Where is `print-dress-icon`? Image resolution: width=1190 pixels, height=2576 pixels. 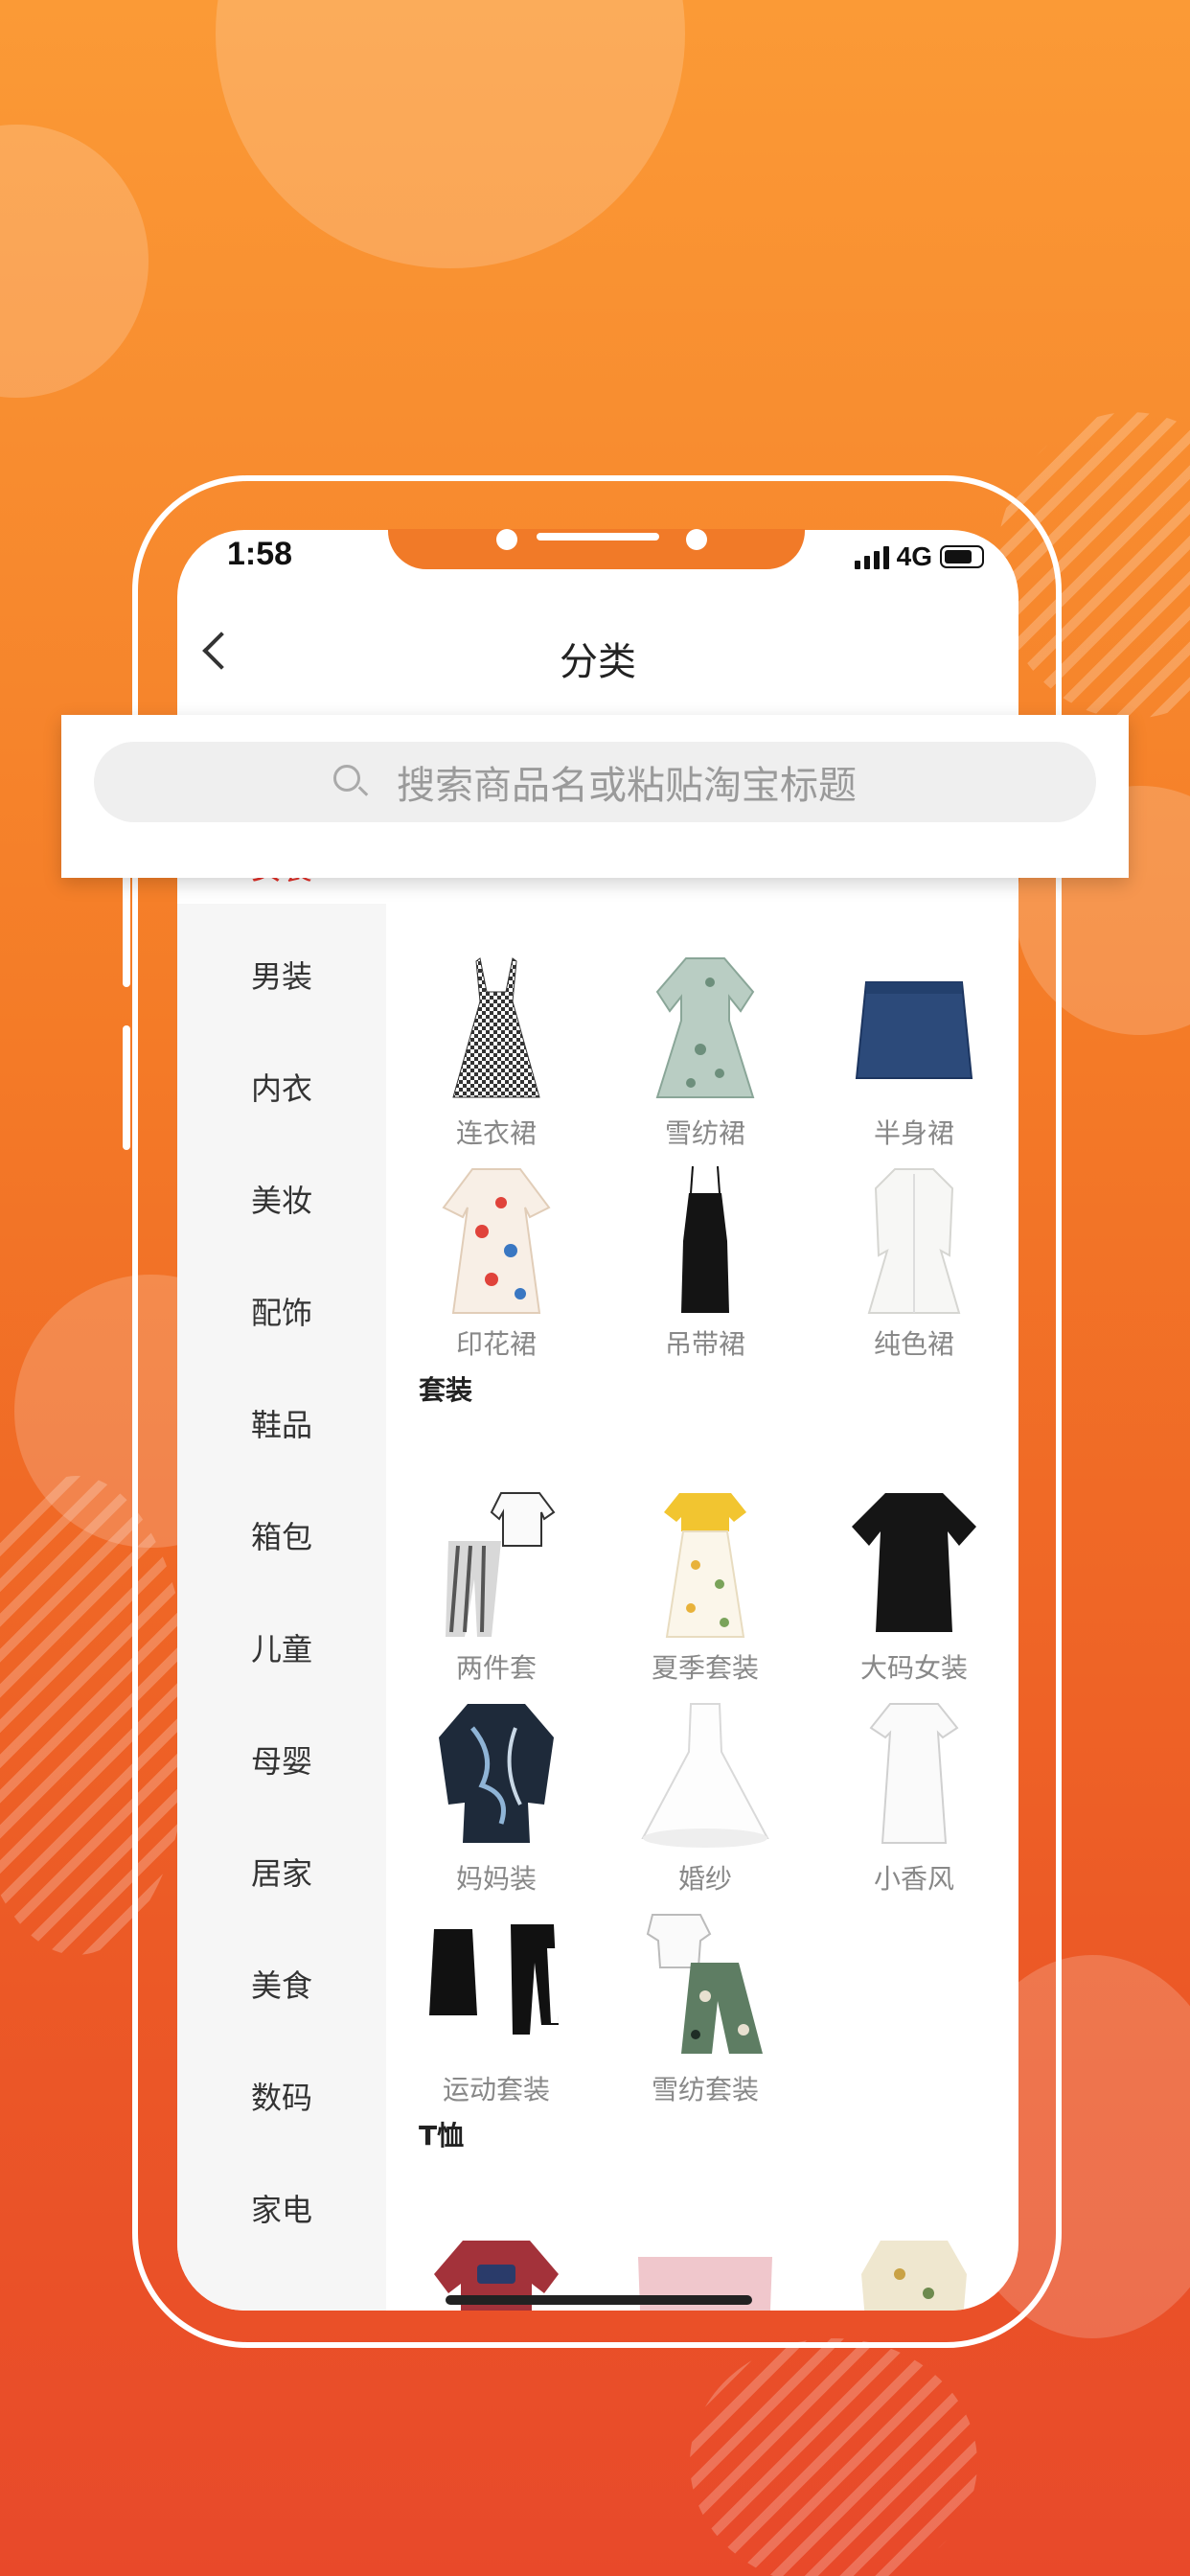
print-dress-icon is located at coordinates (496, 1241).